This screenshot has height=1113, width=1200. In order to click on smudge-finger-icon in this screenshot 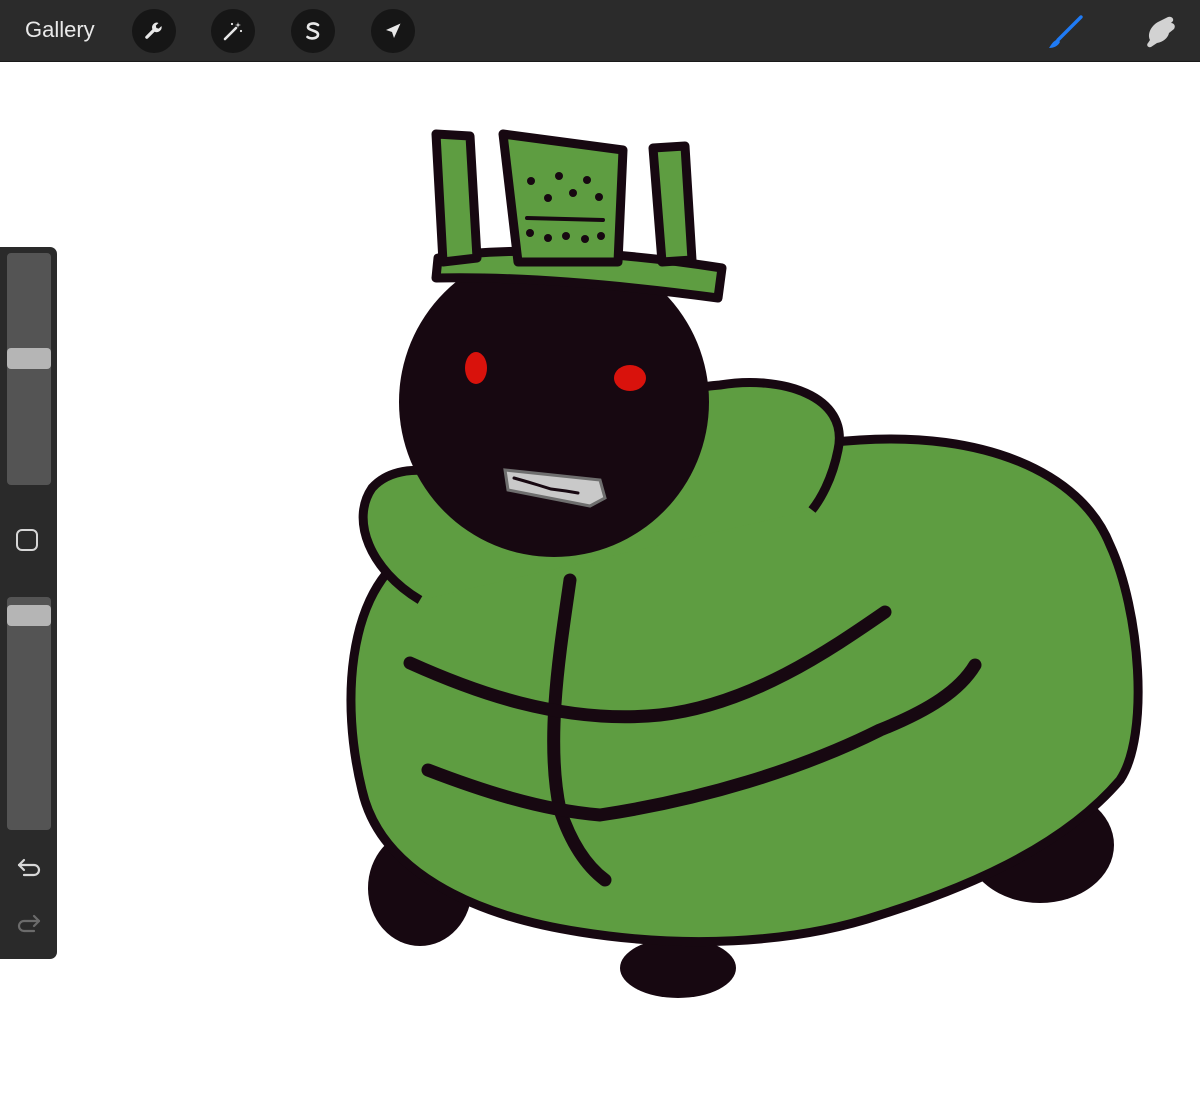, I will do `click(1161, 32)`.